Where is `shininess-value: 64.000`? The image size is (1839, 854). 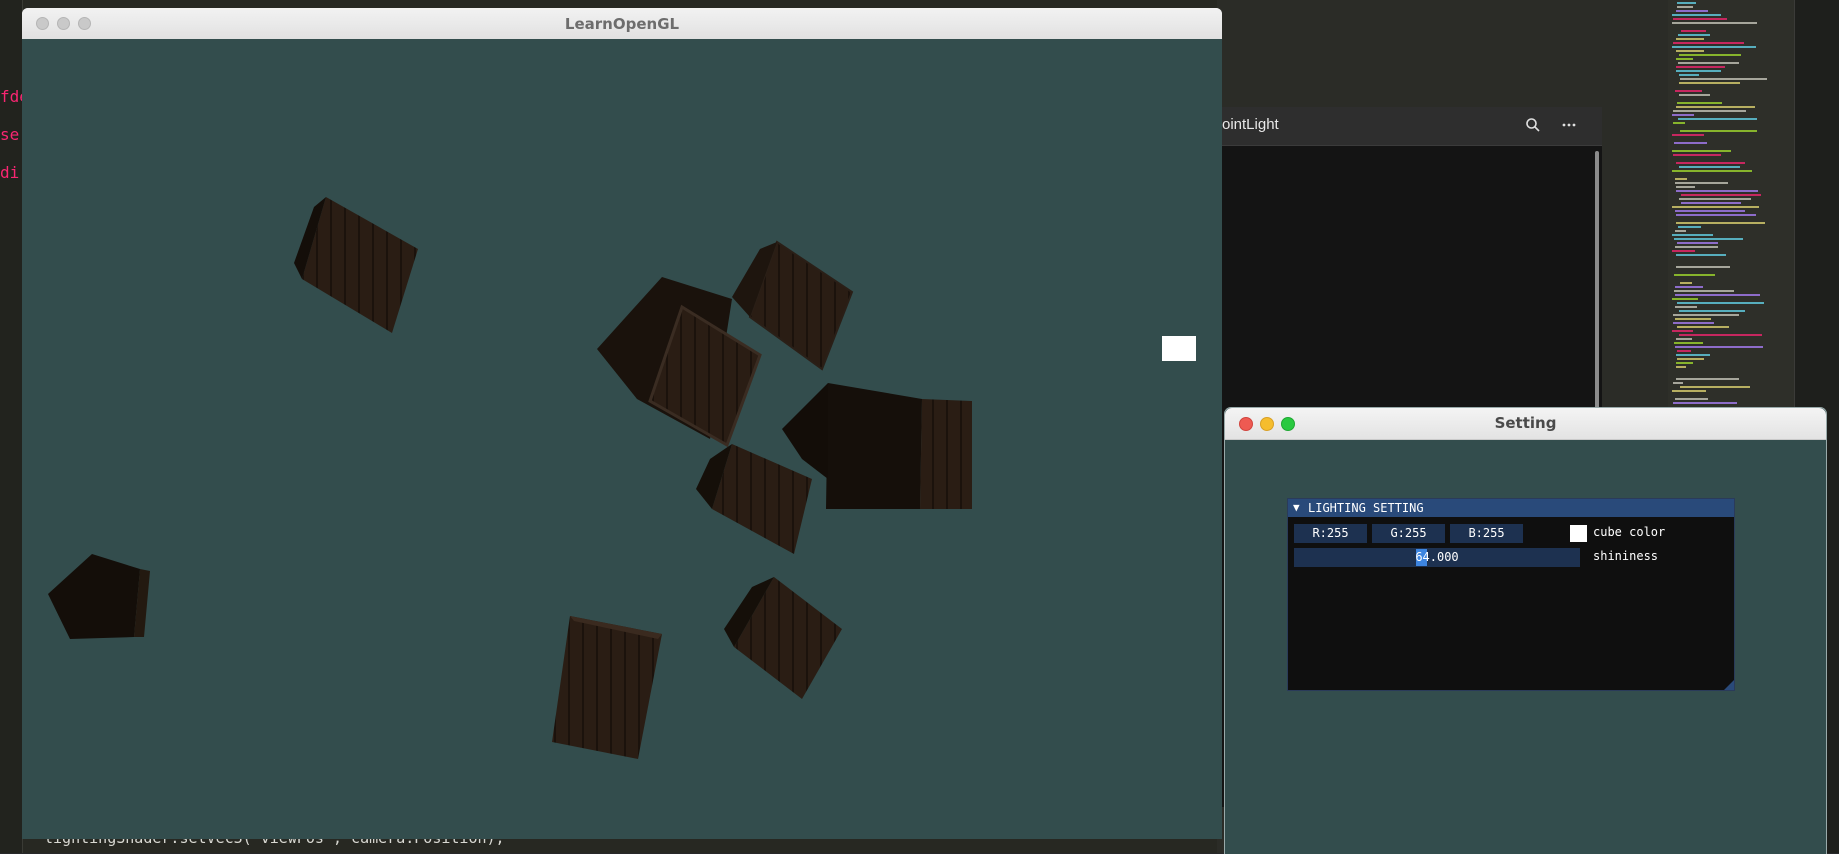
shininess-value: 64.000 is located at coordinates (1437, 557).